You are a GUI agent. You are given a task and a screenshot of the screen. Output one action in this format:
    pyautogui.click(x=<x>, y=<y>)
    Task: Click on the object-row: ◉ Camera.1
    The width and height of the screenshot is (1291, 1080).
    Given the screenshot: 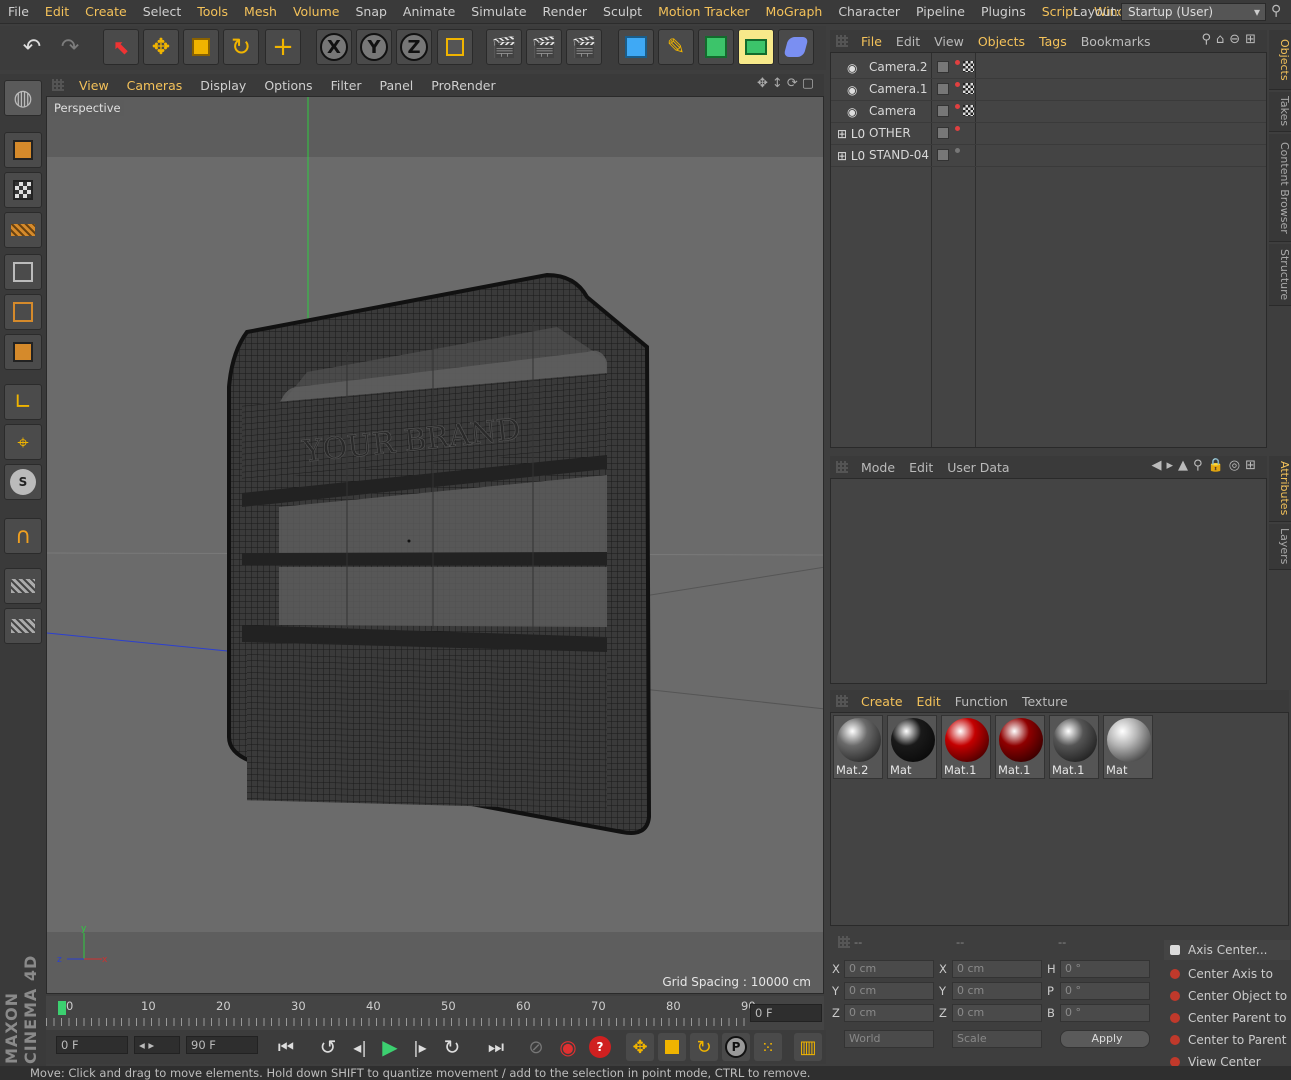 What is the action you would take?
    pyautogui.click(x=1048, y=90)
    